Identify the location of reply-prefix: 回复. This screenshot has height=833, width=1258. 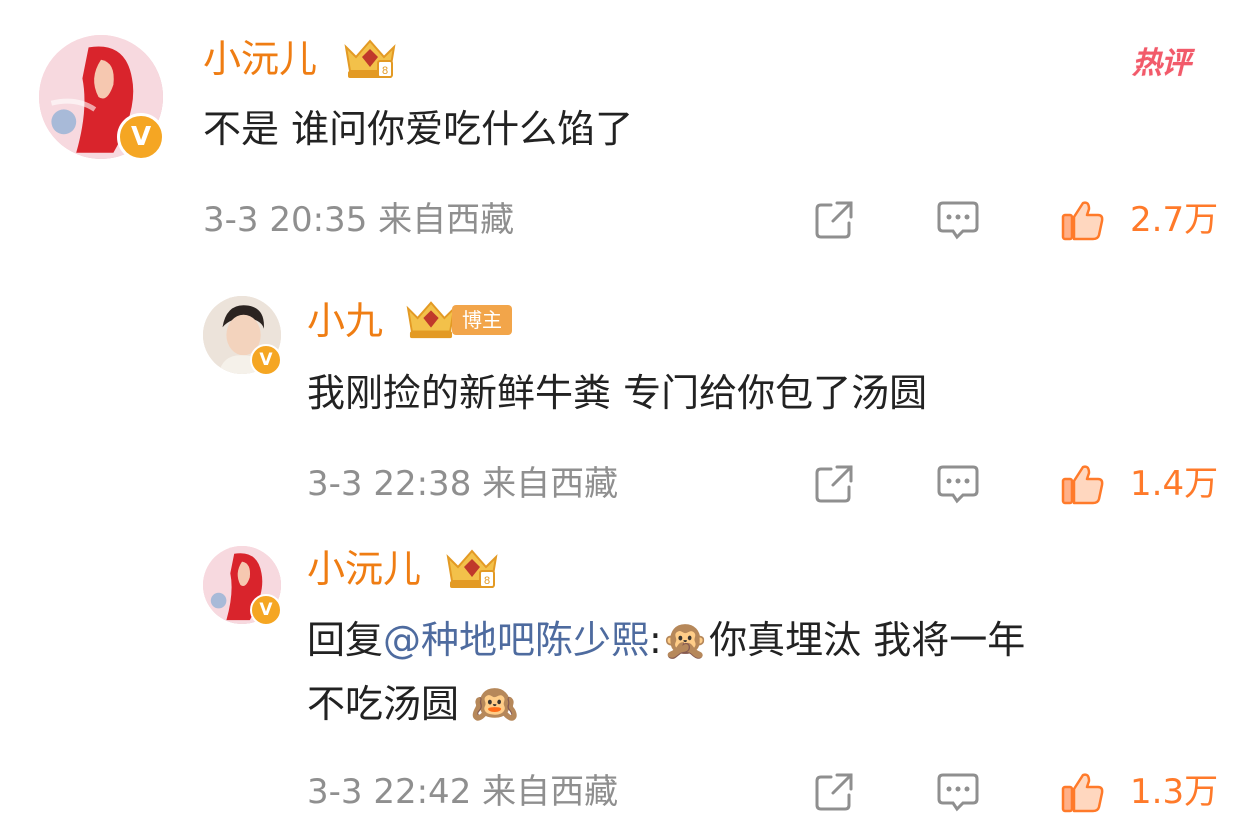
(345, 640).